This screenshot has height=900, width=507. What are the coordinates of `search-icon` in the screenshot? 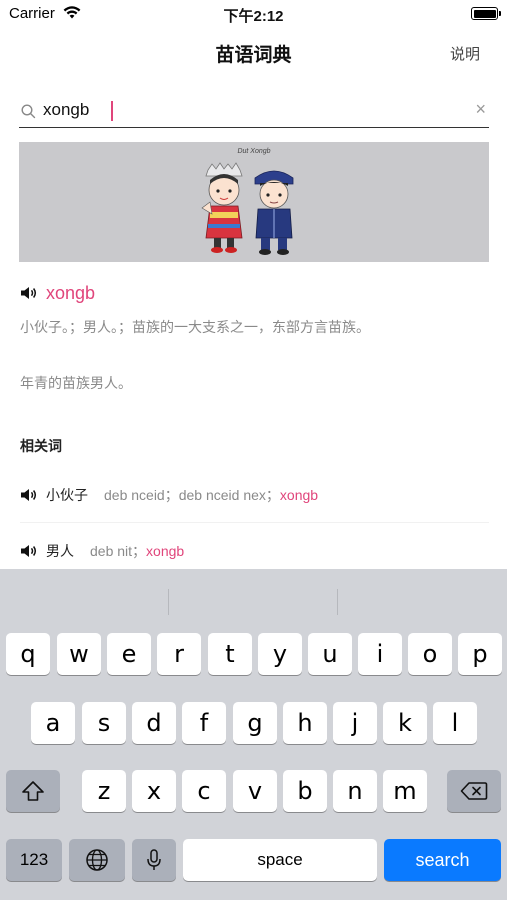 It's located at (28, 111).